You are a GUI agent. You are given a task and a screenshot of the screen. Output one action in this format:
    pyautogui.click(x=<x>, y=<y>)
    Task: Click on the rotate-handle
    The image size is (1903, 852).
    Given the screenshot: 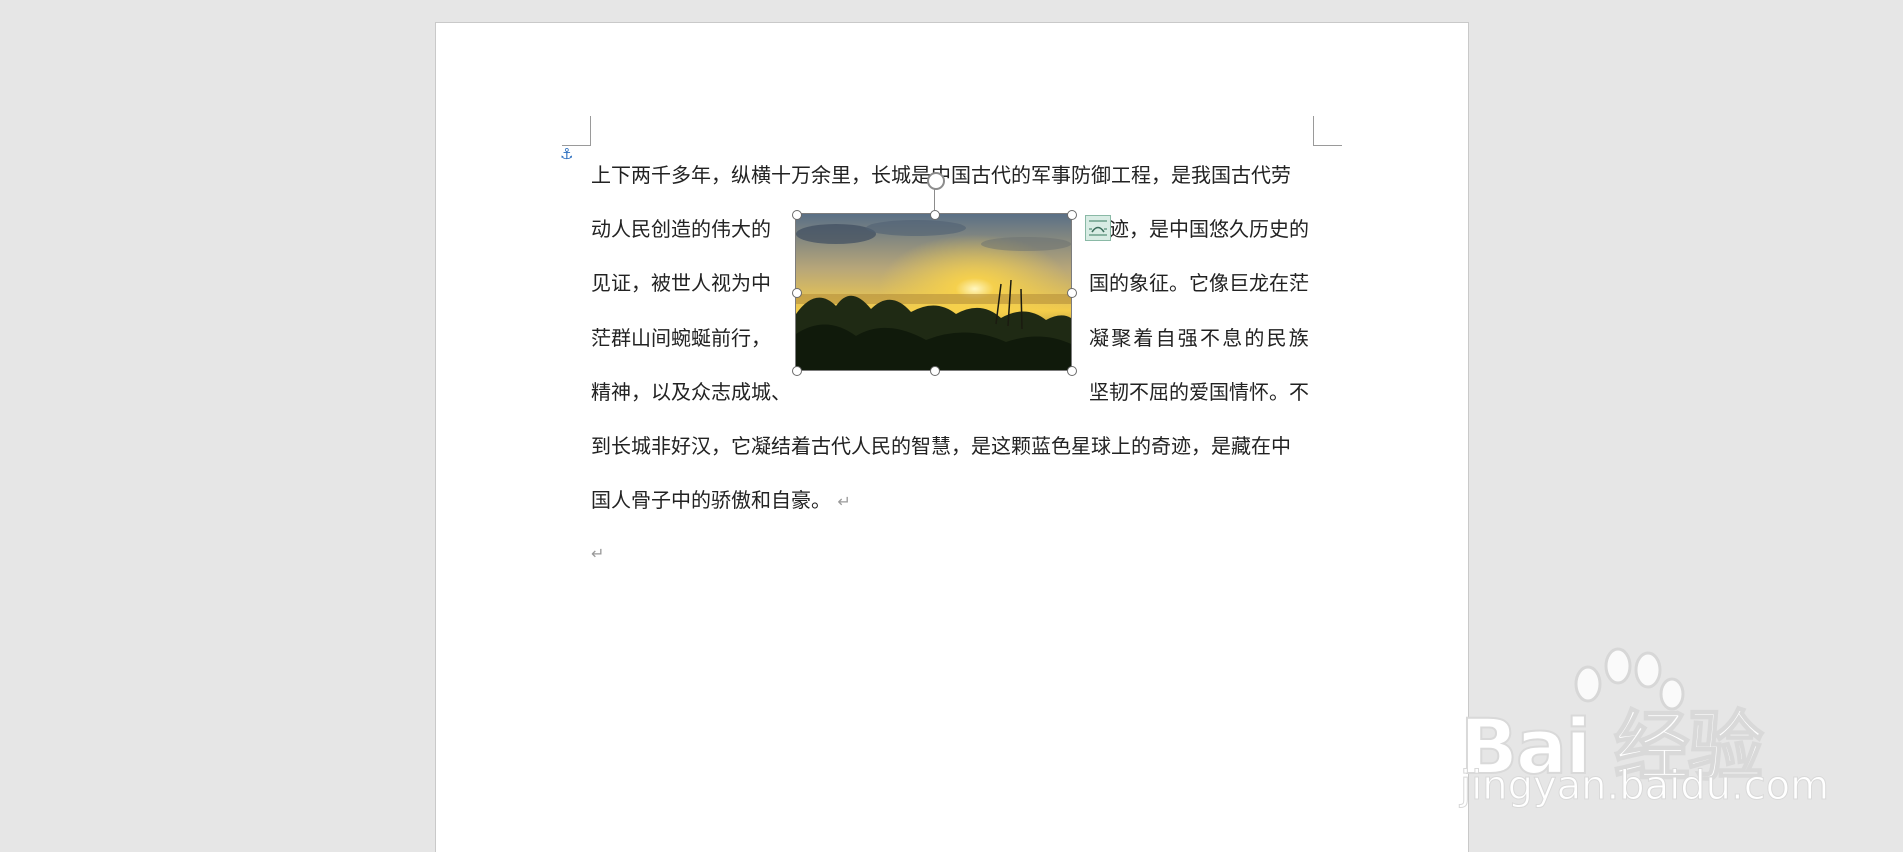 What is the action you would take?
    pyautogui.click(x=936, y=181)
    